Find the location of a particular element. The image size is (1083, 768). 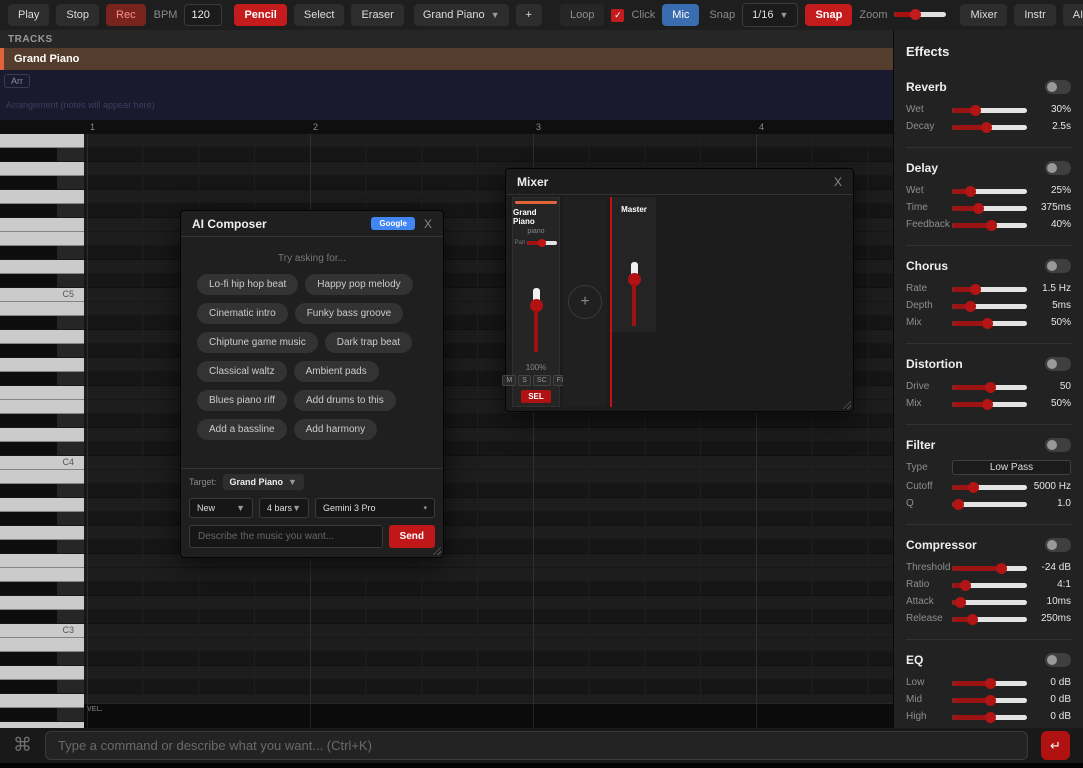

suggestion-chip-add-drums-to-this: Add drums to this is located at coordinates (344, 400).